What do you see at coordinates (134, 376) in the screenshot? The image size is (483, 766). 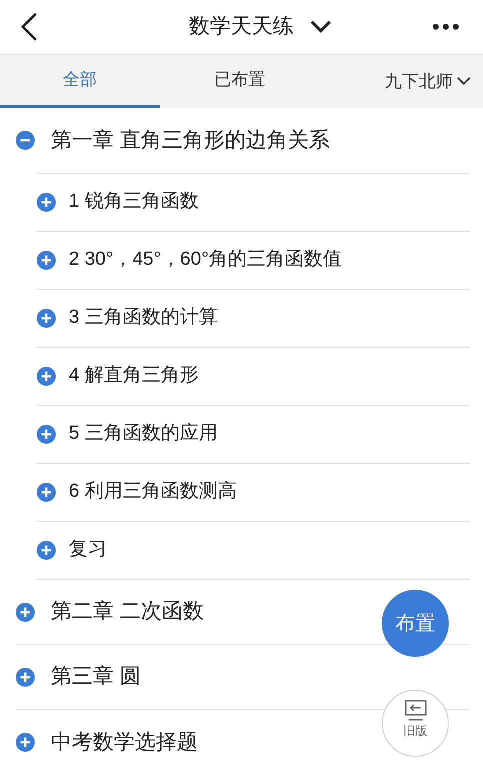 I see `section-title: 4 解直角三角形` at bounding box center [134, 376].